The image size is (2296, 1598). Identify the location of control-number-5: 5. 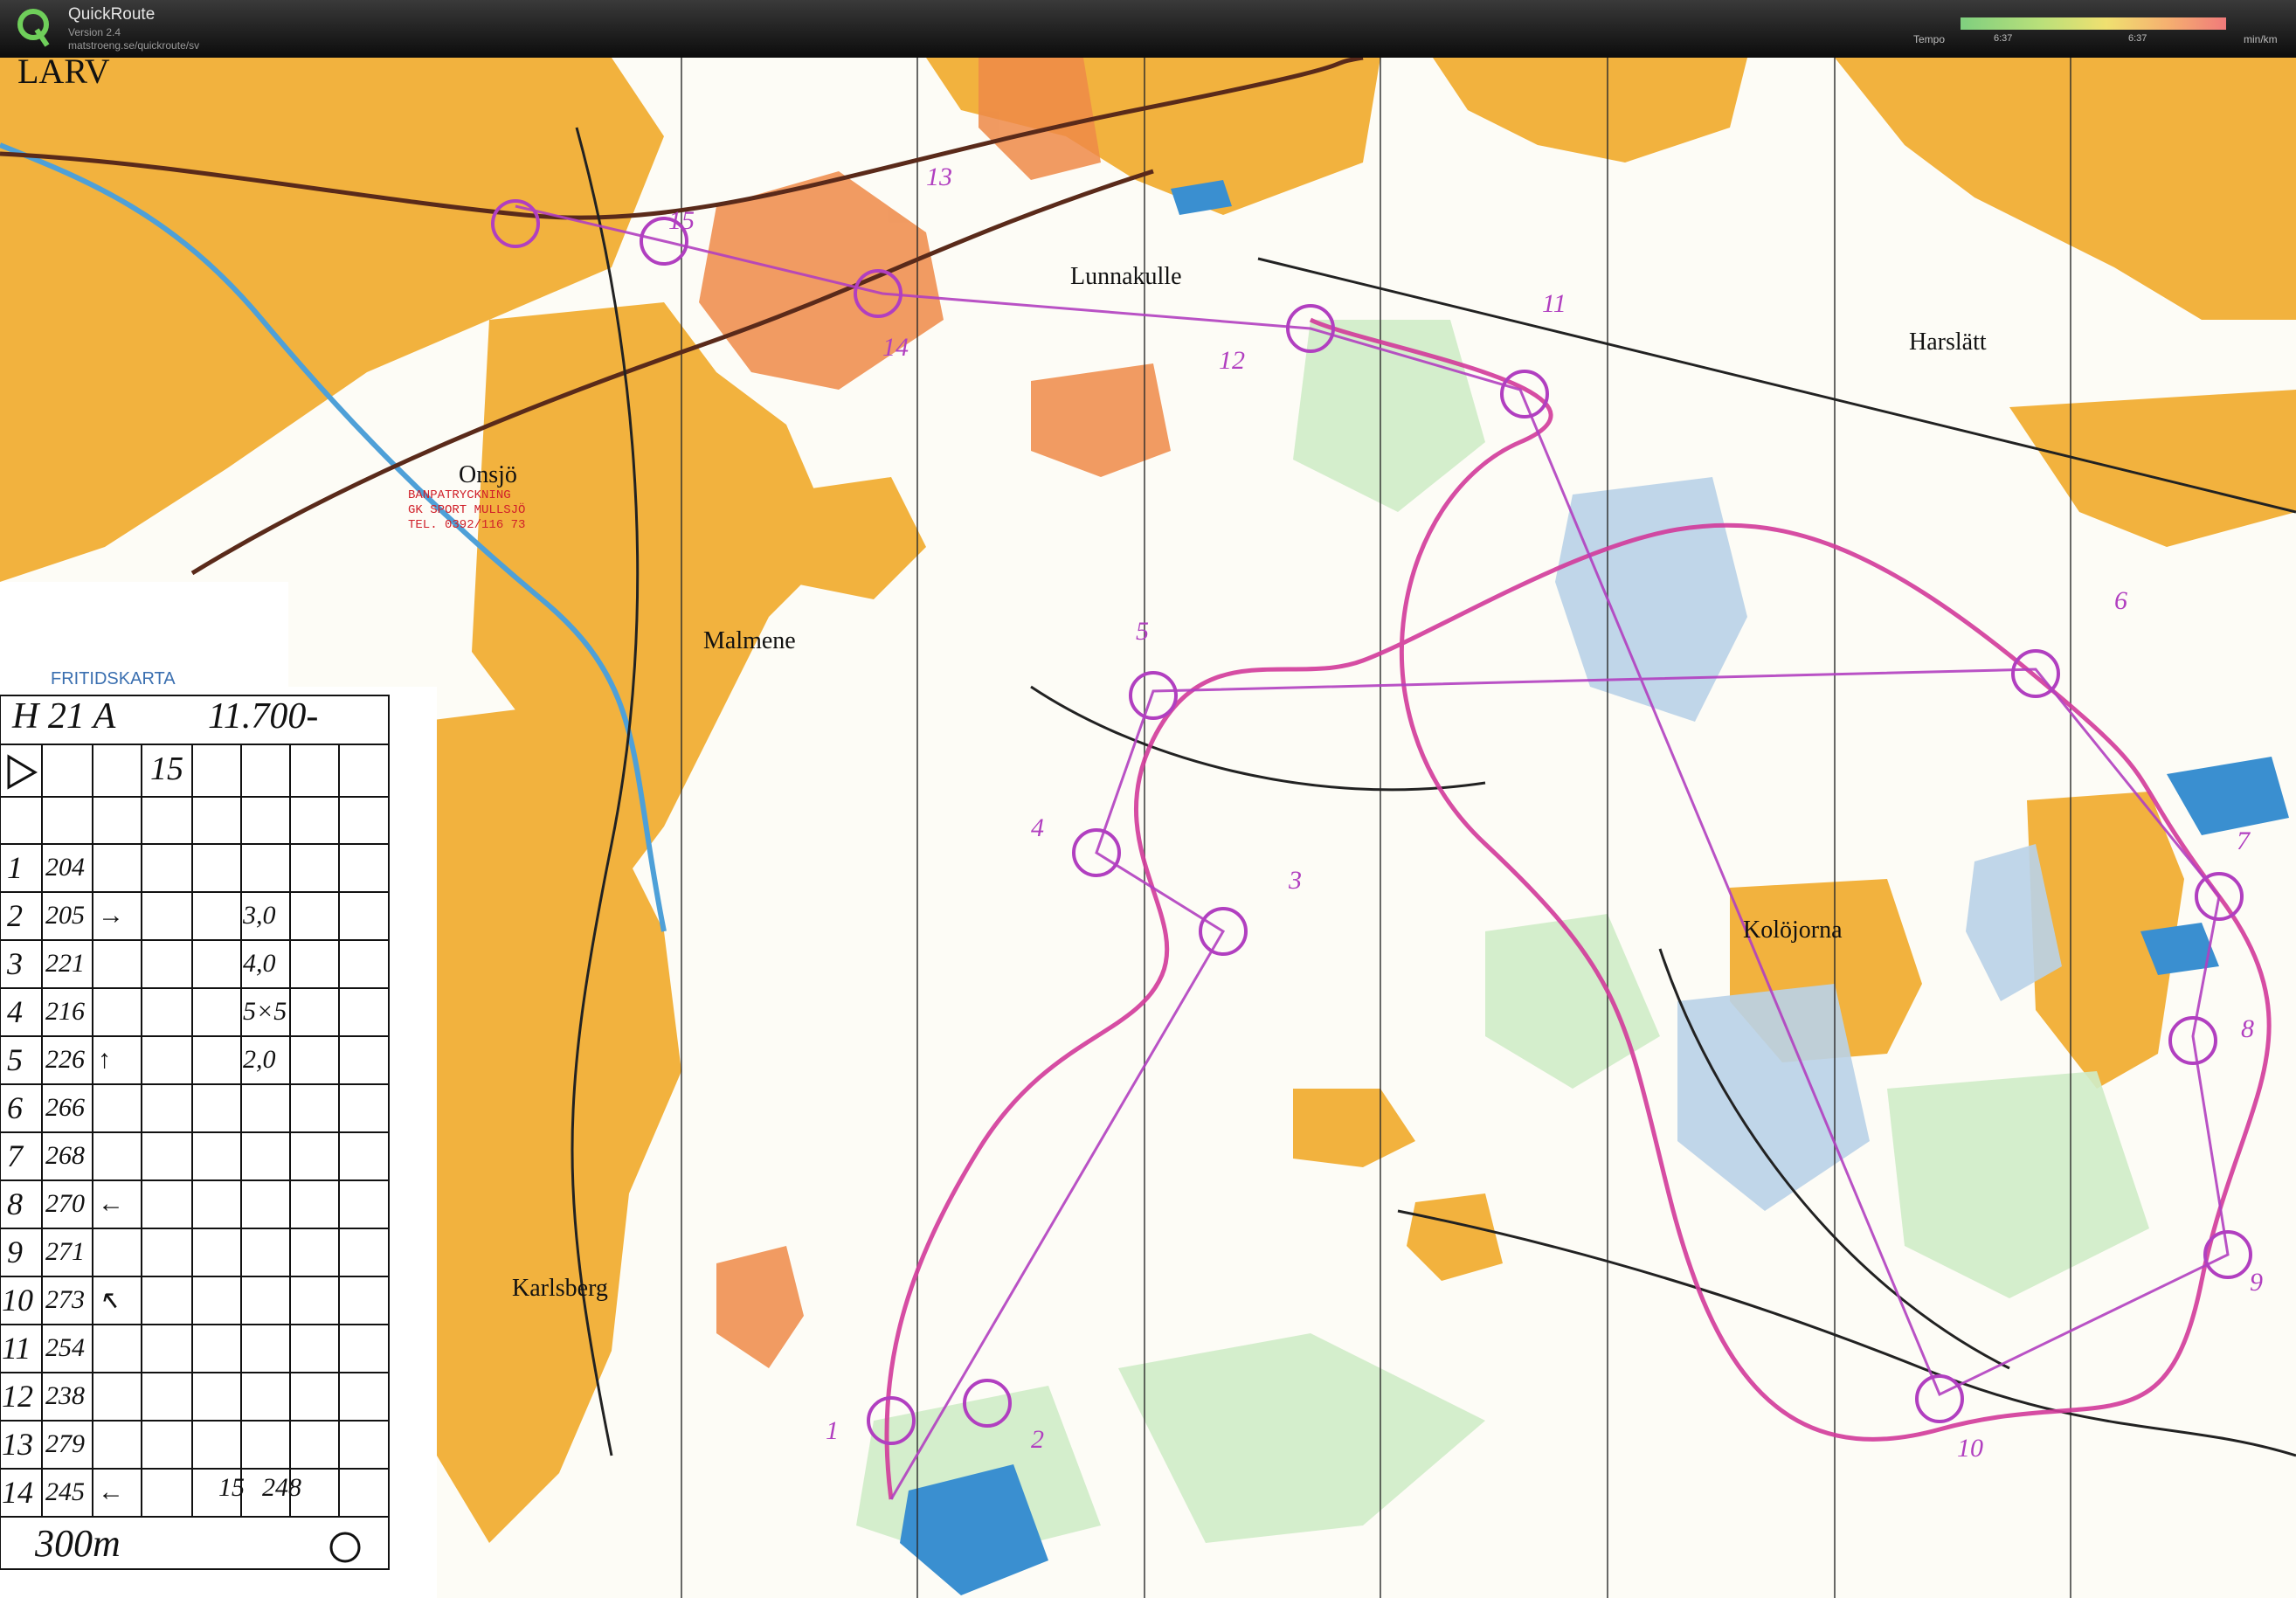
(1142, 631).